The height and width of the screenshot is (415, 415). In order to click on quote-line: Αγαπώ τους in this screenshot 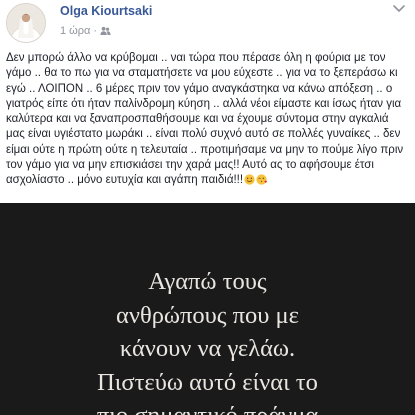, I will do `click(207, 281)`.